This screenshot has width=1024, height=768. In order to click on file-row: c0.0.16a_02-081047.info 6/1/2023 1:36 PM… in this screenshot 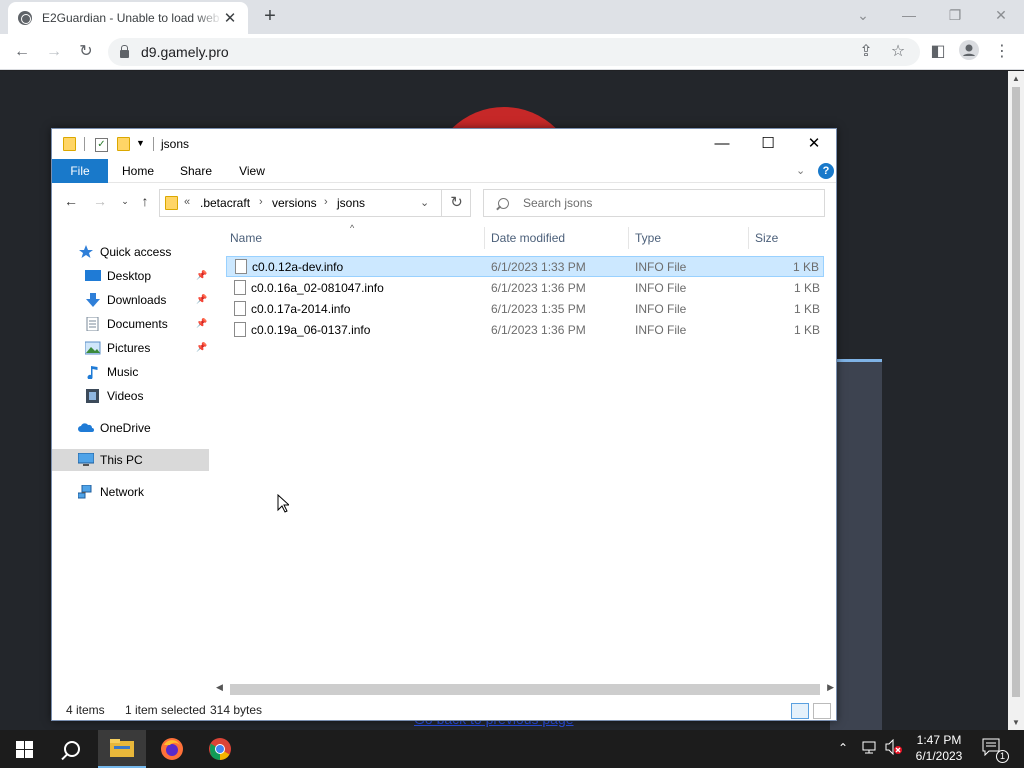, I will do `click(525, 288)`.